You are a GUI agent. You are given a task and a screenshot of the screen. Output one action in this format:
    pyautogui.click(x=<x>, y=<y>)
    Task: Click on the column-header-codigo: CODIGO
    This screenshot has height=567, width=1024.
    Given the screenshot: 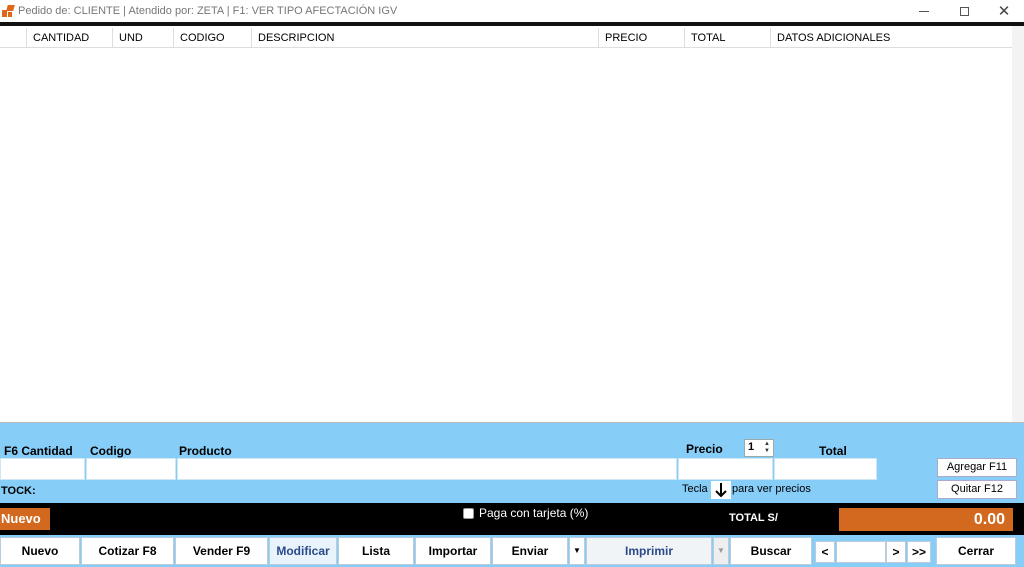 What is the action you would take?
    pyautogui.click(x=212, y=38)
    